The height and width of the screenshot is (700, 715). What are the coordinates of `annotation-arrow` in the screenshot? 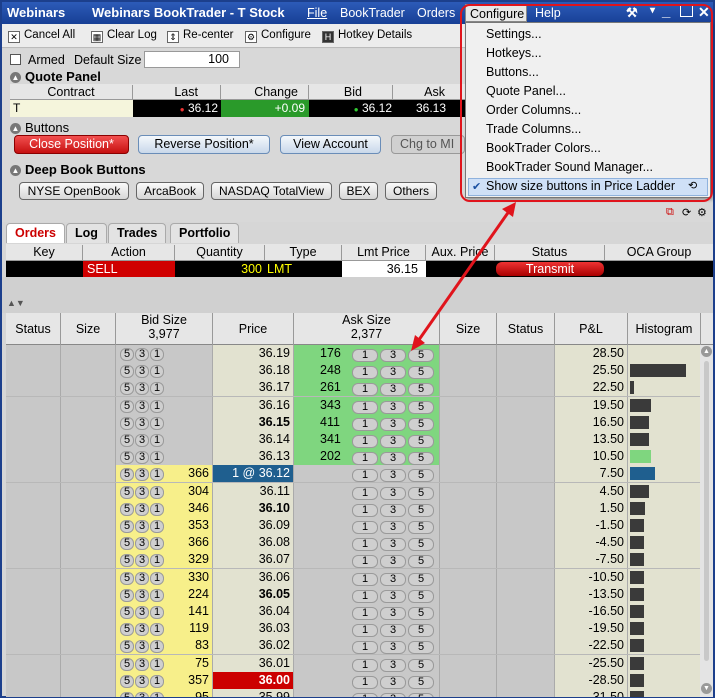 It's located at (463, 276).